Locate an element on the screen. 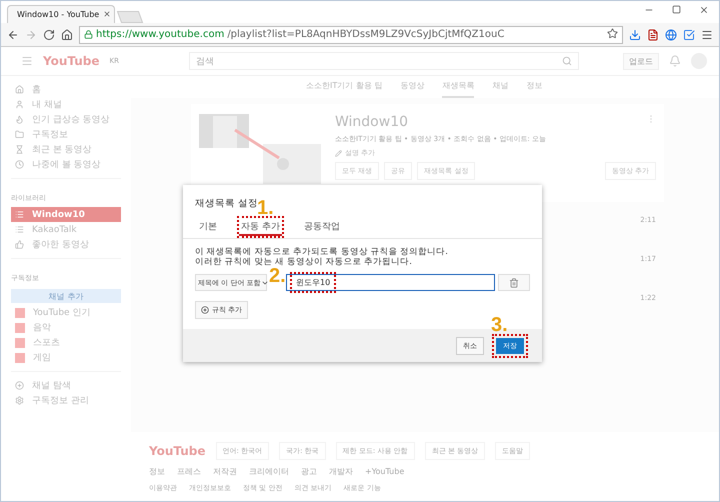 The width and height of the screenshot is (720, 502). upload-button: 업로드 is located at coordinates (641, 61).